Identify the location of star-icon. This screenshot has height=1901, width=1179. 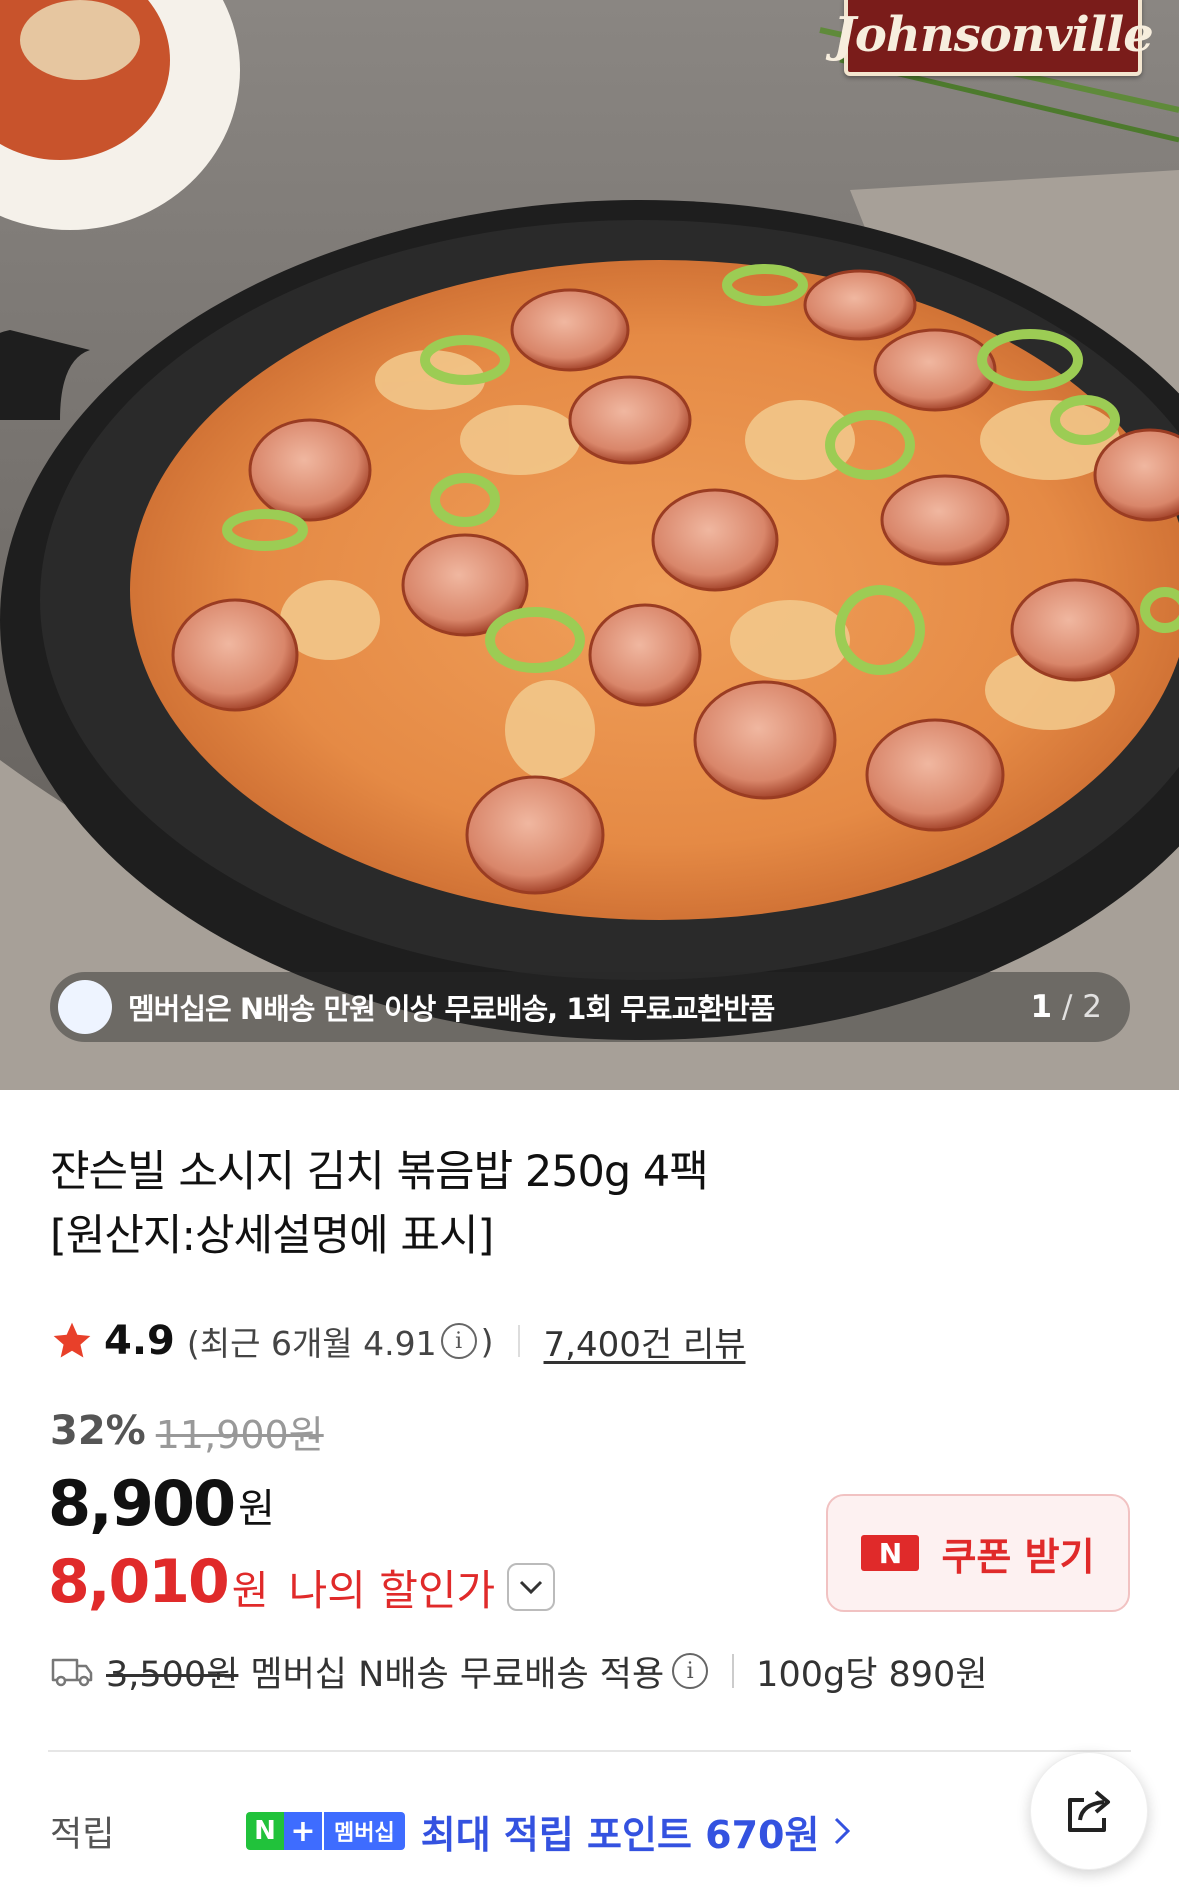
(72, 1340).